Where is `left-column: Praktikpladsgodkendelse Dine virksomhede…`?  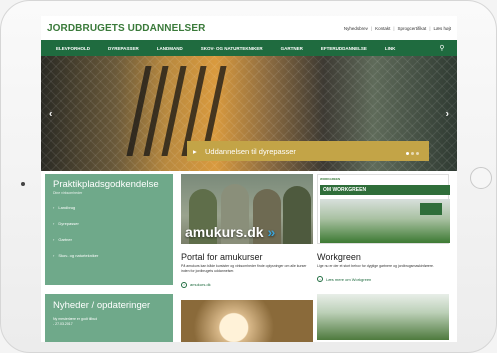
left-column: Praktikpladsgodkendelse Dine virksomhede… is located at coordinates (109, 256).